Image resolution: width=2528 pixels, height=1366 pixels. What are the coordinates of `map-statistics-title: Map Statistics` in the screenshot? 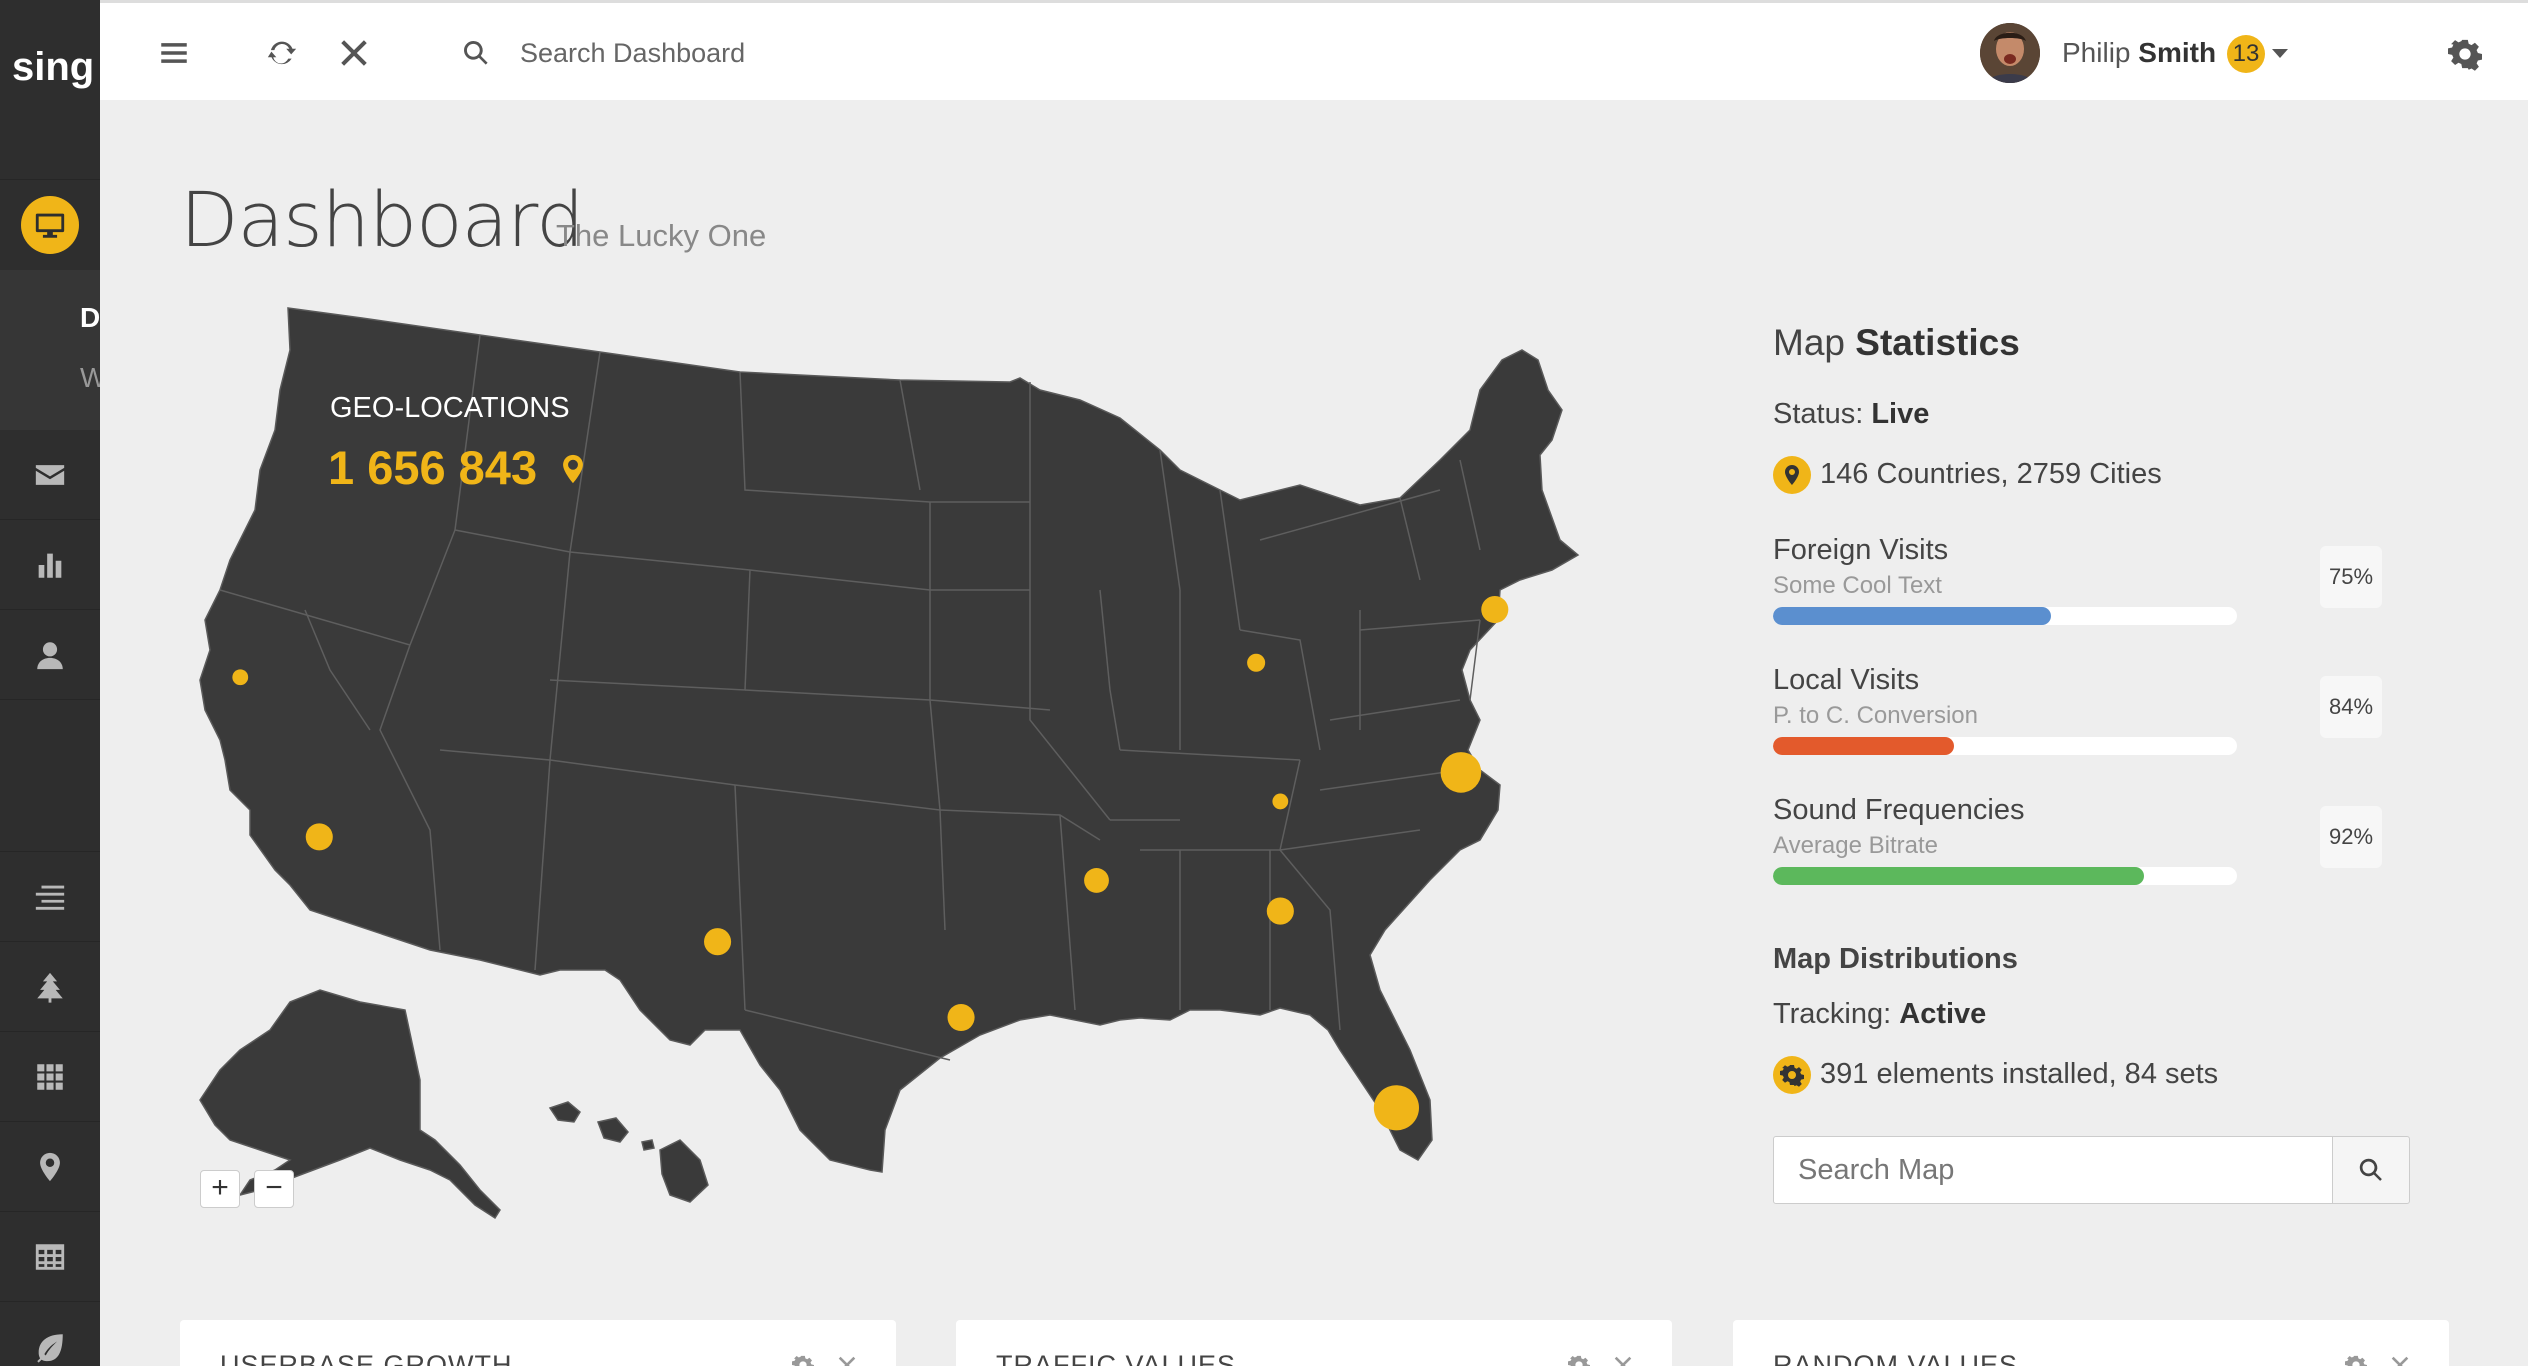 It's located at (1896, 343).